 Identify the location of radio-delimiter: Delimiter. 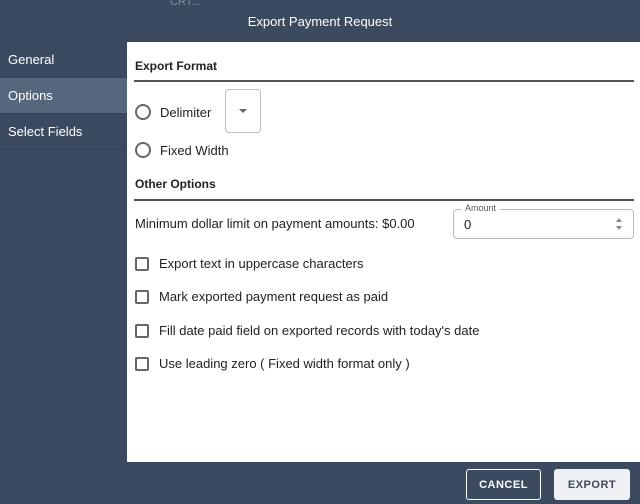
(173, 112).